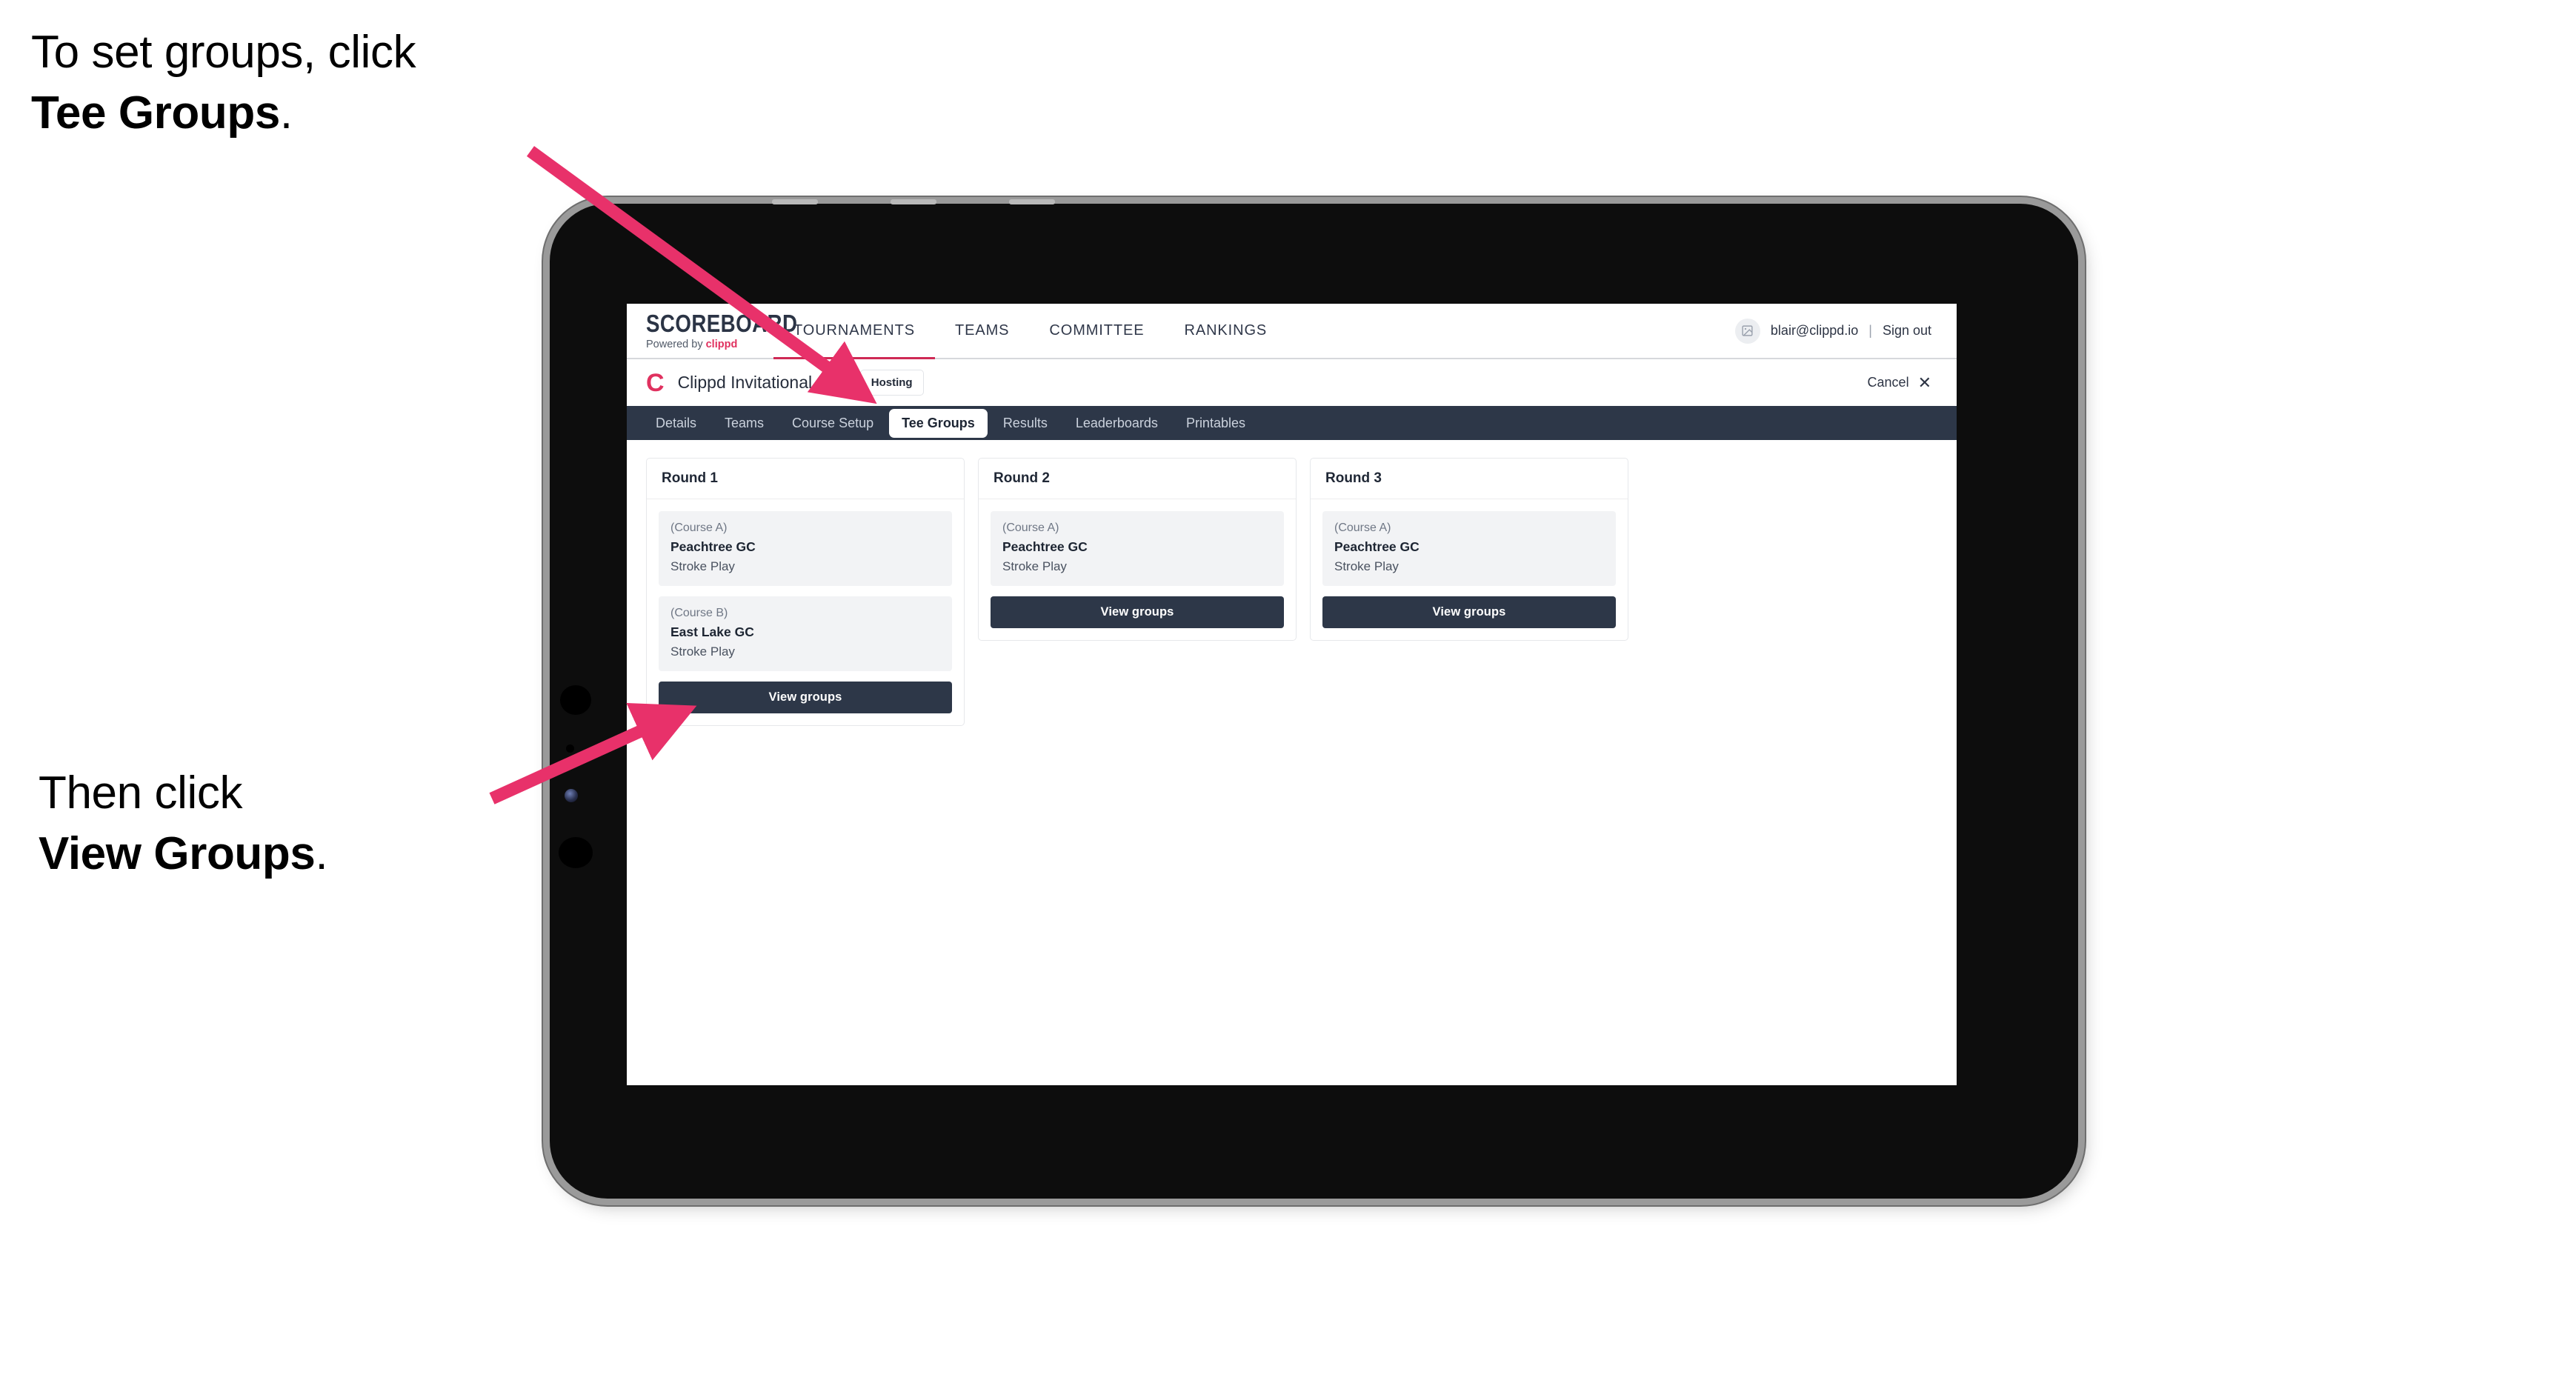 The height and width of the screenshot is (1386, 2576). Describe the element at coordinates (1117, 423) in the screenshot. I see `tab-leaderboards: Leaderboards` at that location.